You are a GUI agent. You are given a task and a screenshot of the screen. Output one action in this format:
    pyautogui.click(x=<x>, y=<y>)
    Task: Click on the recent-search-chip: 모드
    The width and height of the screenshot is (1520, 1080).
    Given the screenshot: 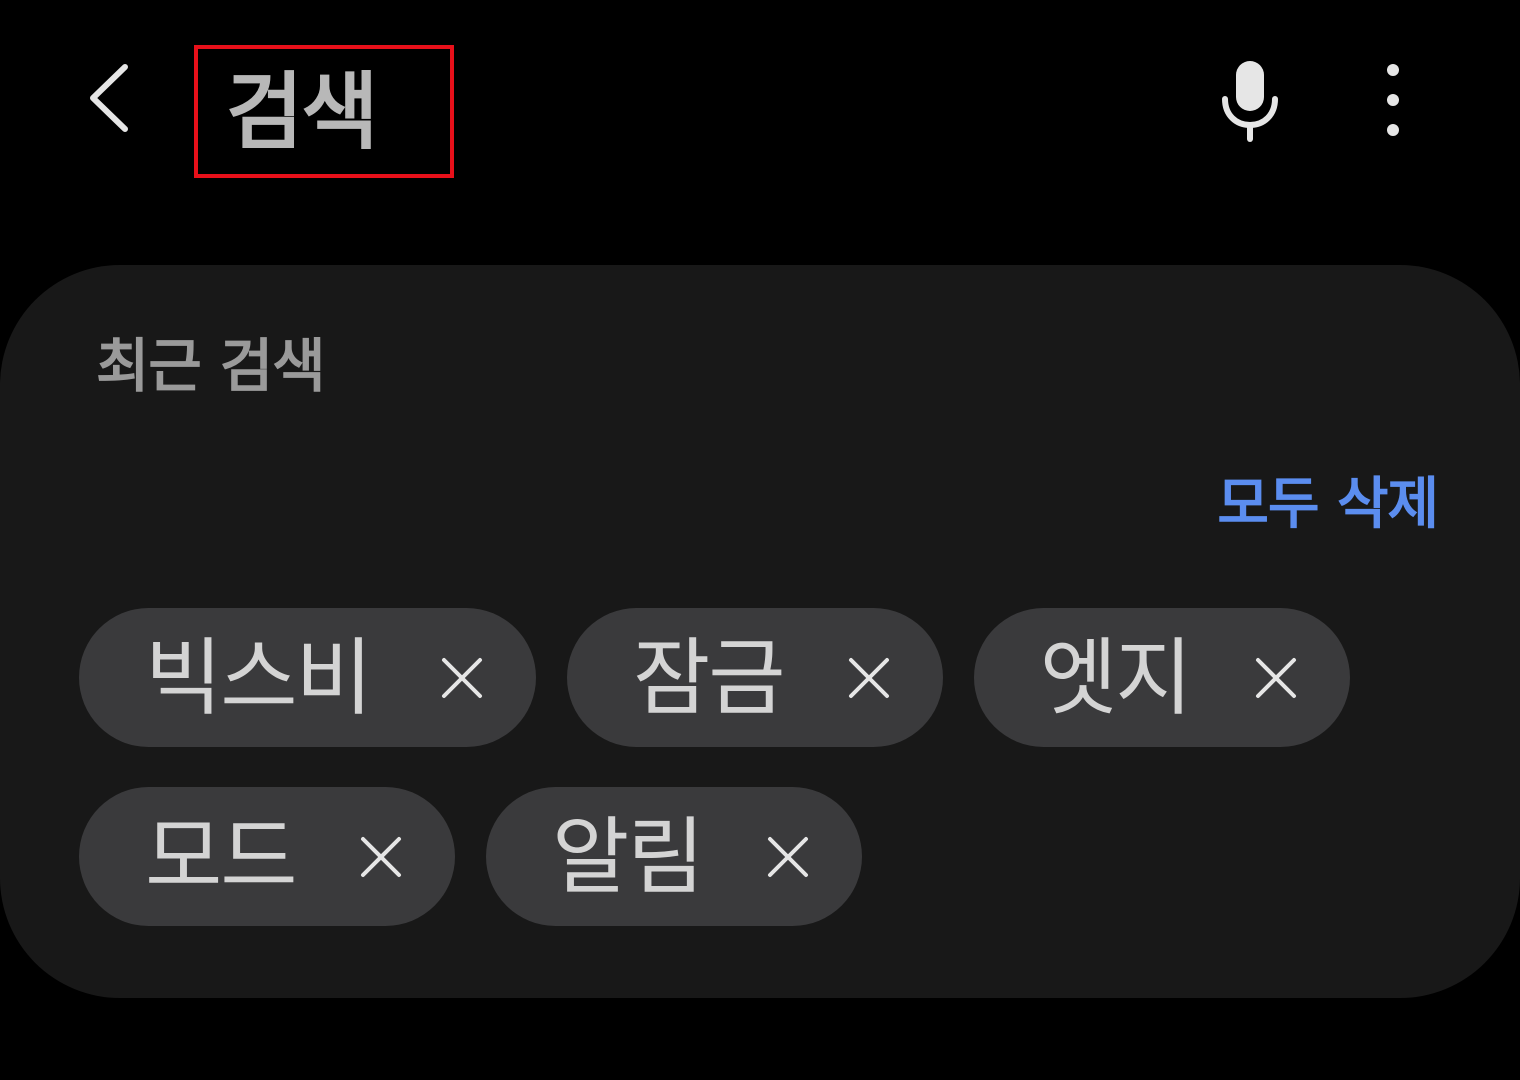 What is the action you would take?
    pyautogui.click(x=267, y=856)
    